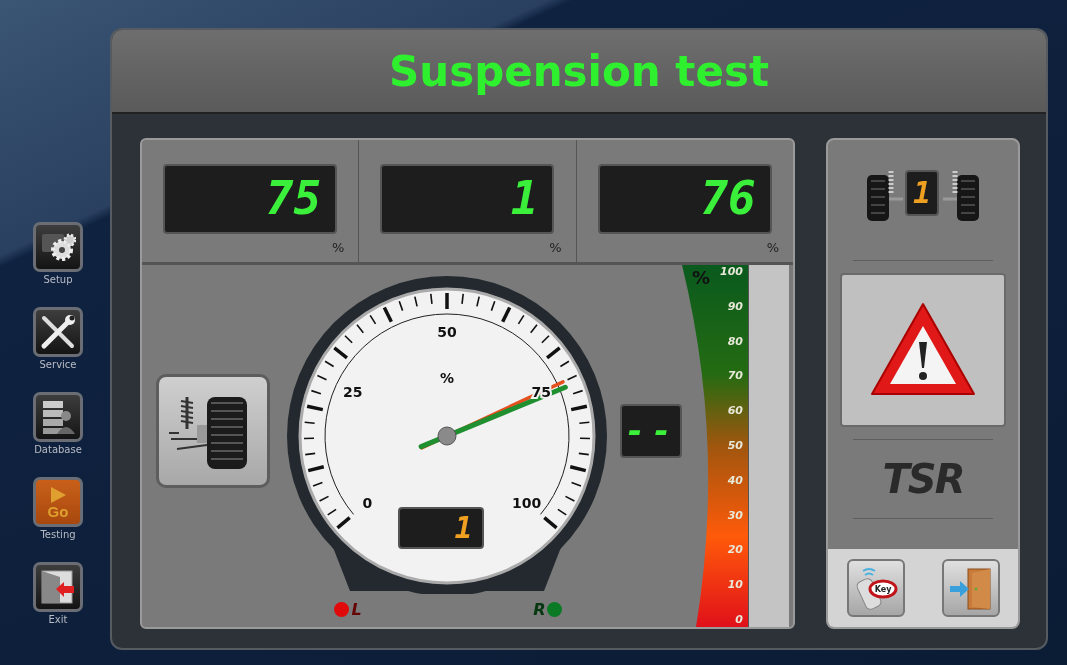 Image resolution: width=1067 pixels, height=665 pixels. Describe the element at coordinates (58, 365) in the screenshot. I see `sidebar-label: Service` at that location.